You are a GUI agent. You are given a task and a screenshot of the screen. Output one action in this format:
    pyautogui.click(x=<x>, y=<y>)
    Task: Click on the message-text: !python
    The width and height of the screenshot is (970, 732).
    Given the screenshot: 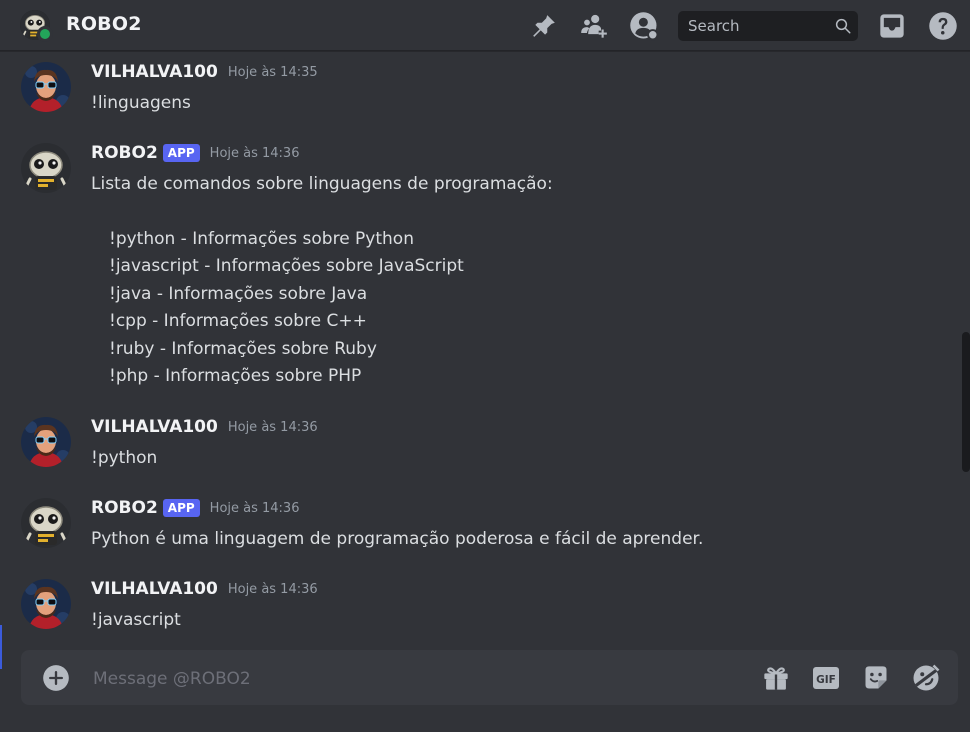 What is the action you would take?
    pyautogui.click(x=124, y=458)
    